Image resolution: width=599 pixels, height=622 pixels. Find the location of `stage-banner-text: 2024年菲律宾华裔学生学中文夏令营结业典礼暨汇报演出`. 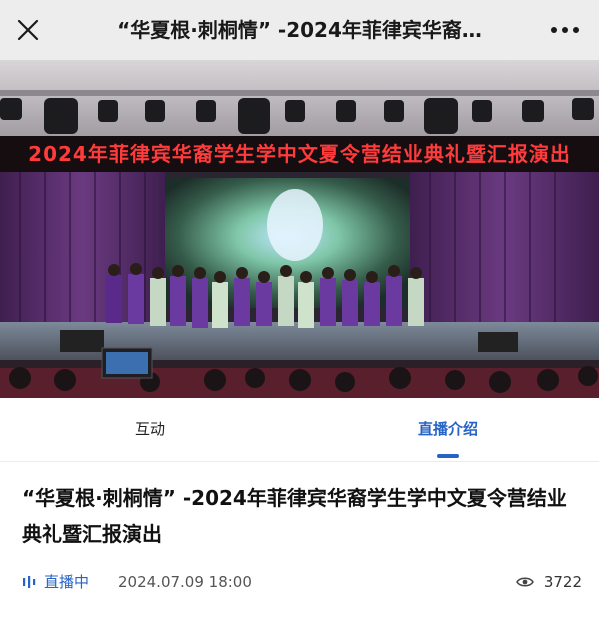

stage-banner-text: 2024年菲律宾华裔学生学中文夏令营结业典礼暨汇报演出 is located at coordinates (299, 154).